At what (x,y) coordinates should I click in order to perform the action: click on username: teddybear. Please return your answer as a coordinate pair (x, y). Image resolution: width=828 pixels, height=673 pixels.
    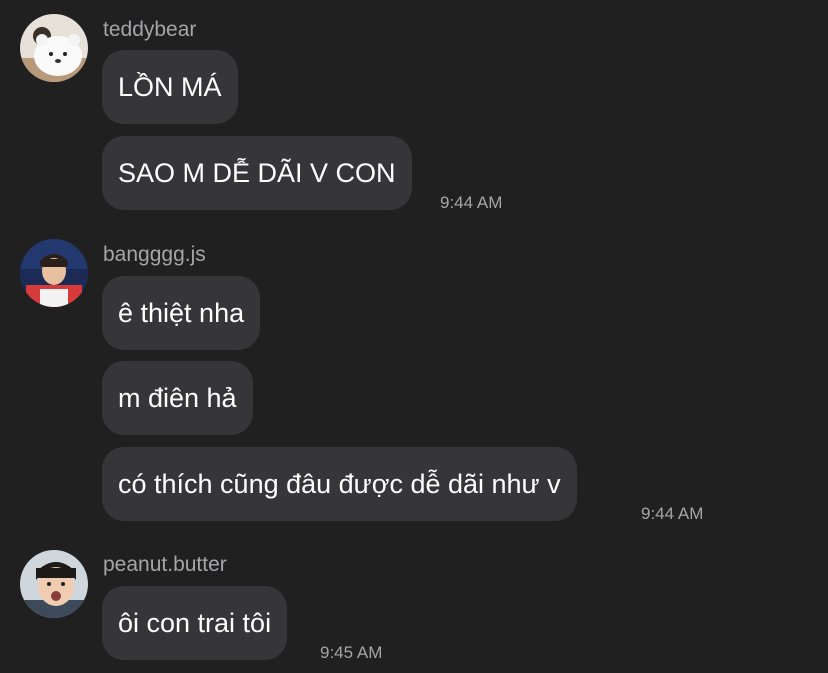
    Looking at the image, I should click on (149, 30).